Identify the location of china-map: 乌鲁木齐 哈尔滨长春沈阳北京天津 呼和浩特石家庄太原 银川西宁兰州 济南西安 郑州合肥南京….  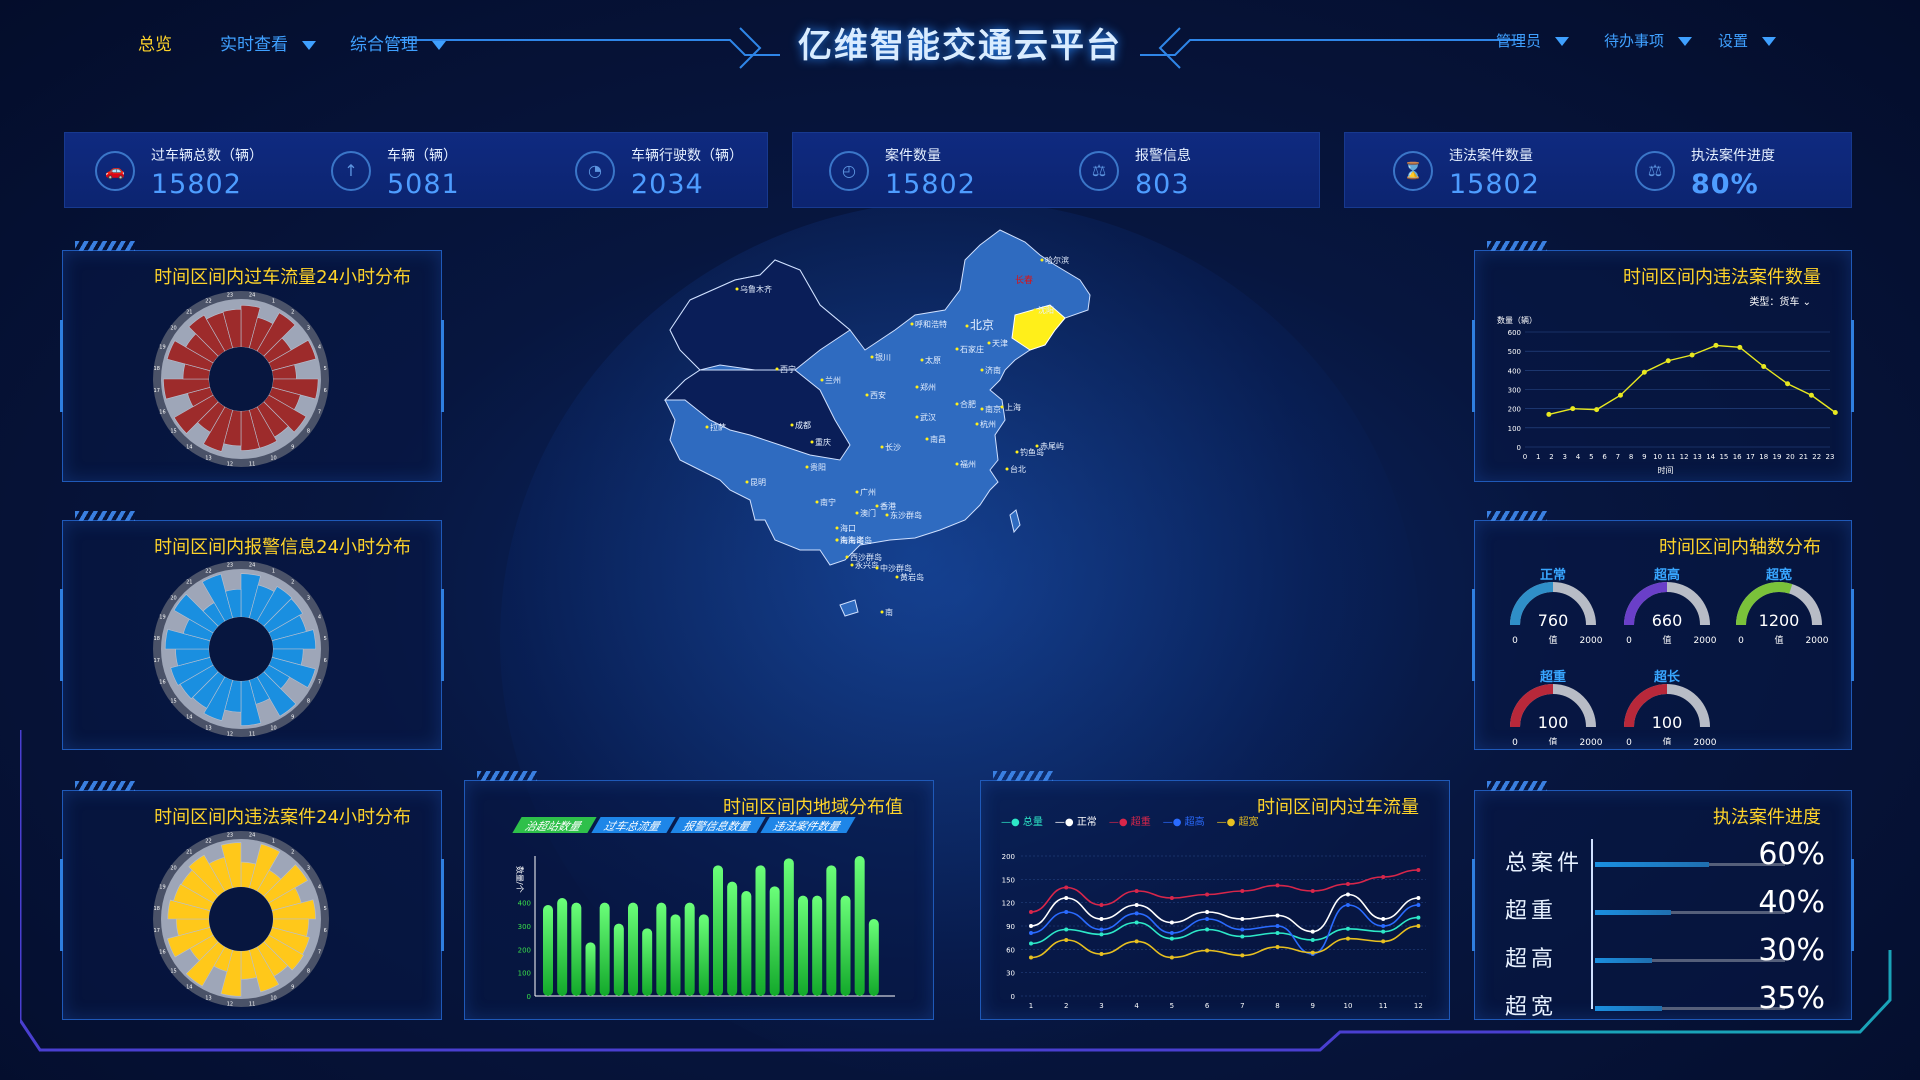
(930, 500).